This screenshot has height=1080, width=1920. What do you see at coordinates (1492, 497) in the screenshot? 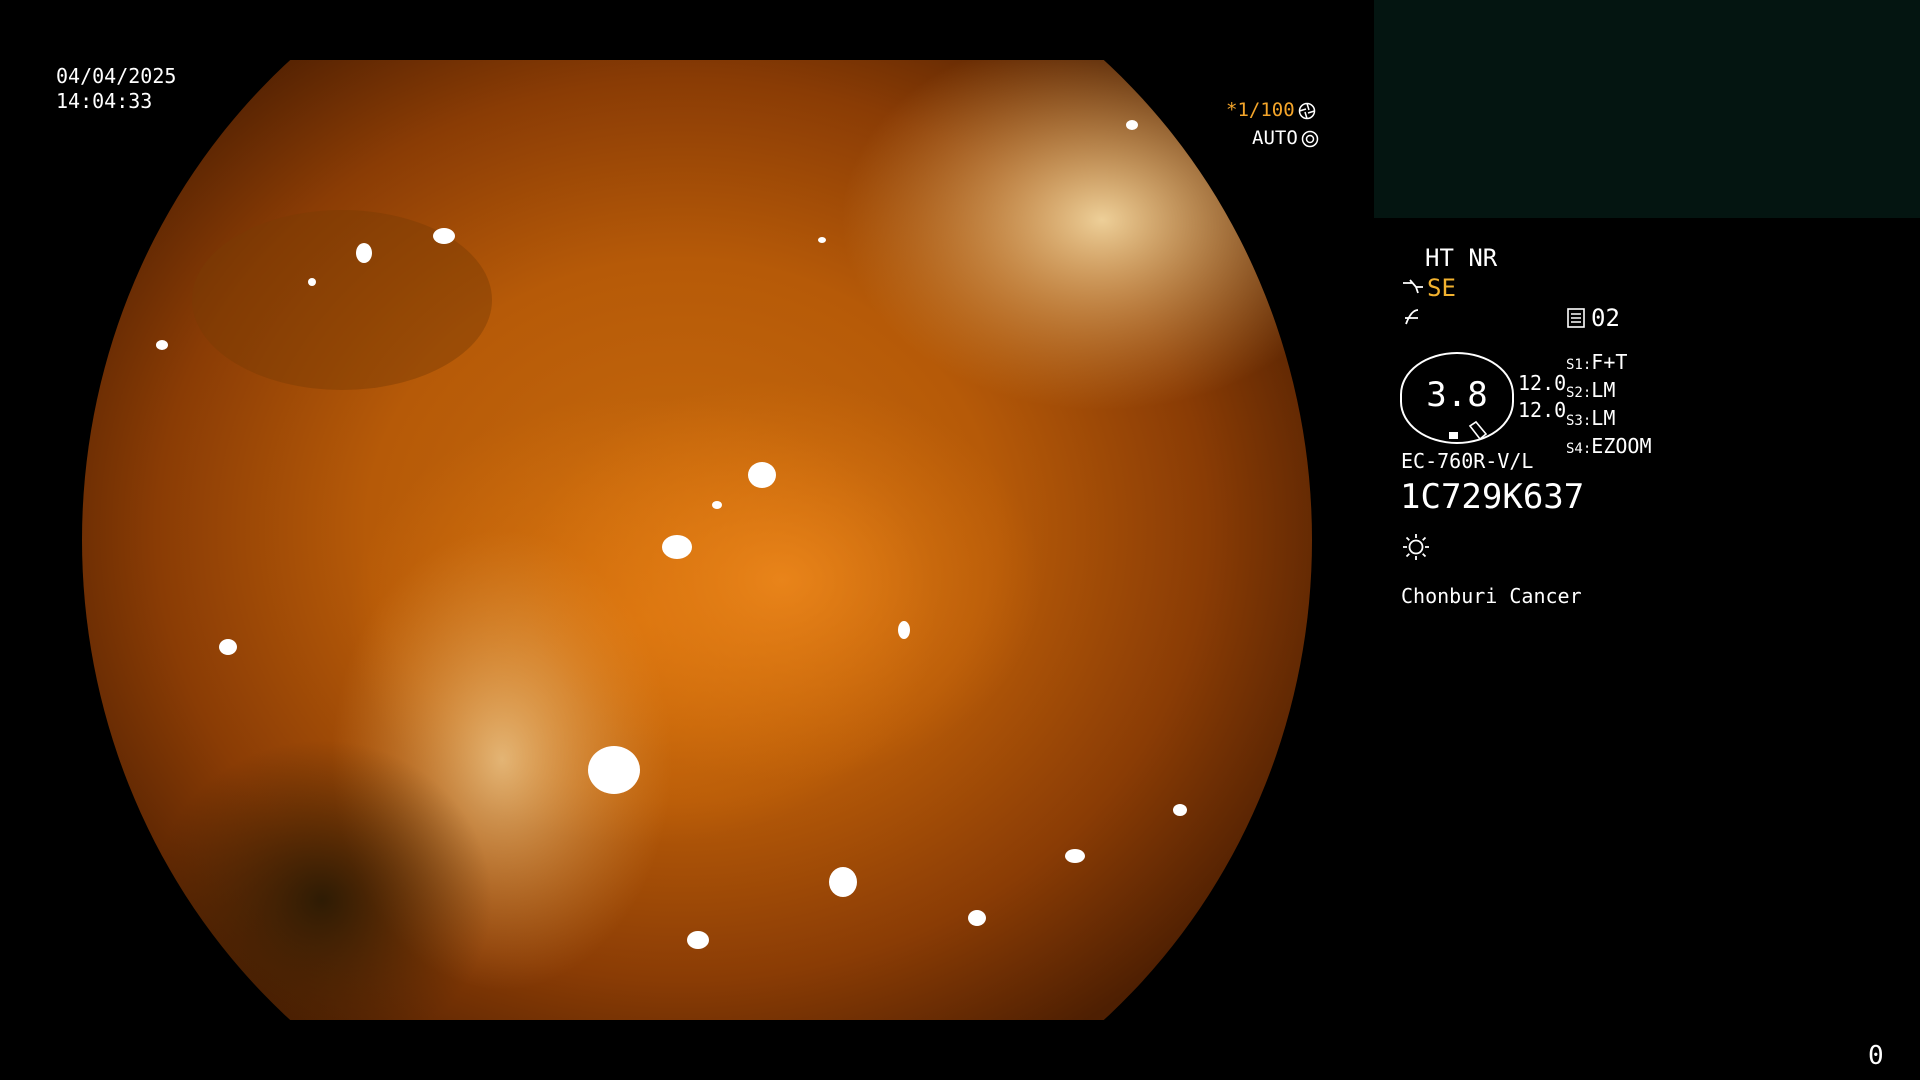
I see `scope-serial: 1C729K637` at bounding box center [1492, 497].